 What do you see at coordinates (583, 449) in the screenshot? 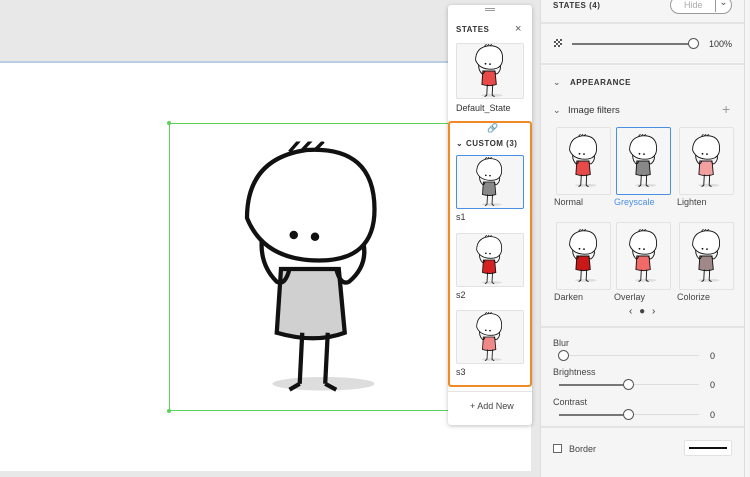
I see `border-label: Border` at bounding box center [583, 449].